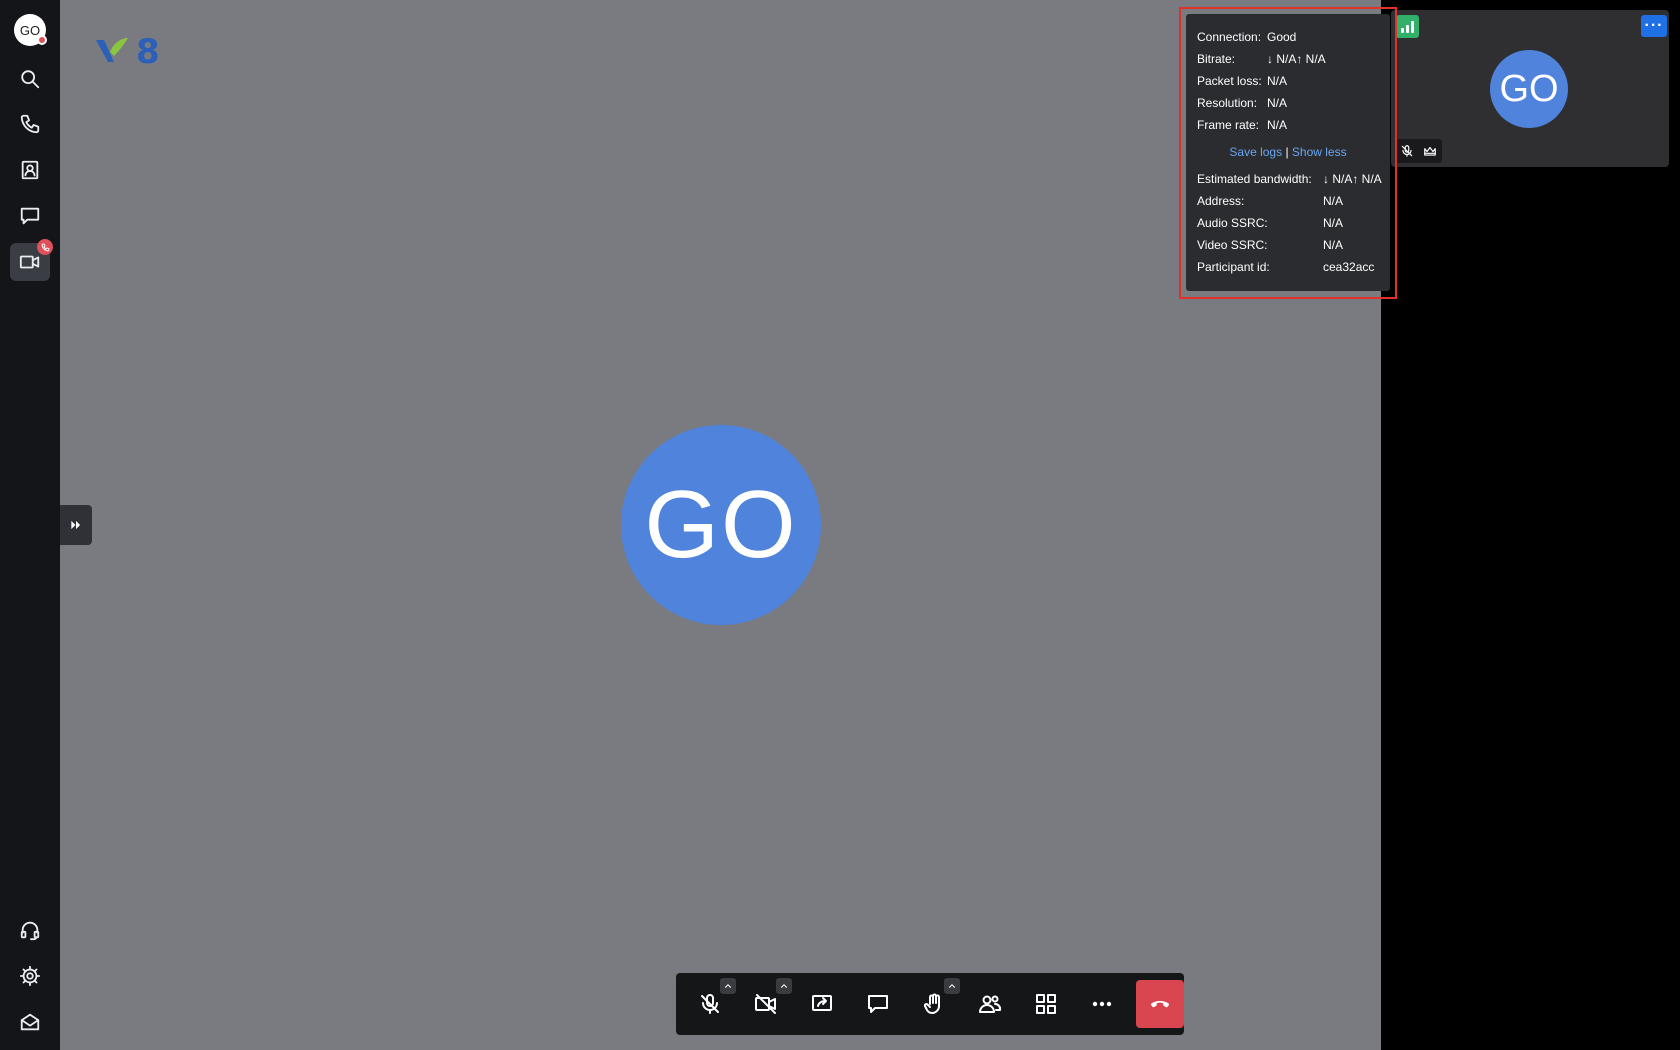 The height and width of the screenshot is (1050, 1680). What do you see at coordinates (1232, 223) in the screenshot?
I see `stat-label: Audio SSRC:` at bounding box center [1232, 223].